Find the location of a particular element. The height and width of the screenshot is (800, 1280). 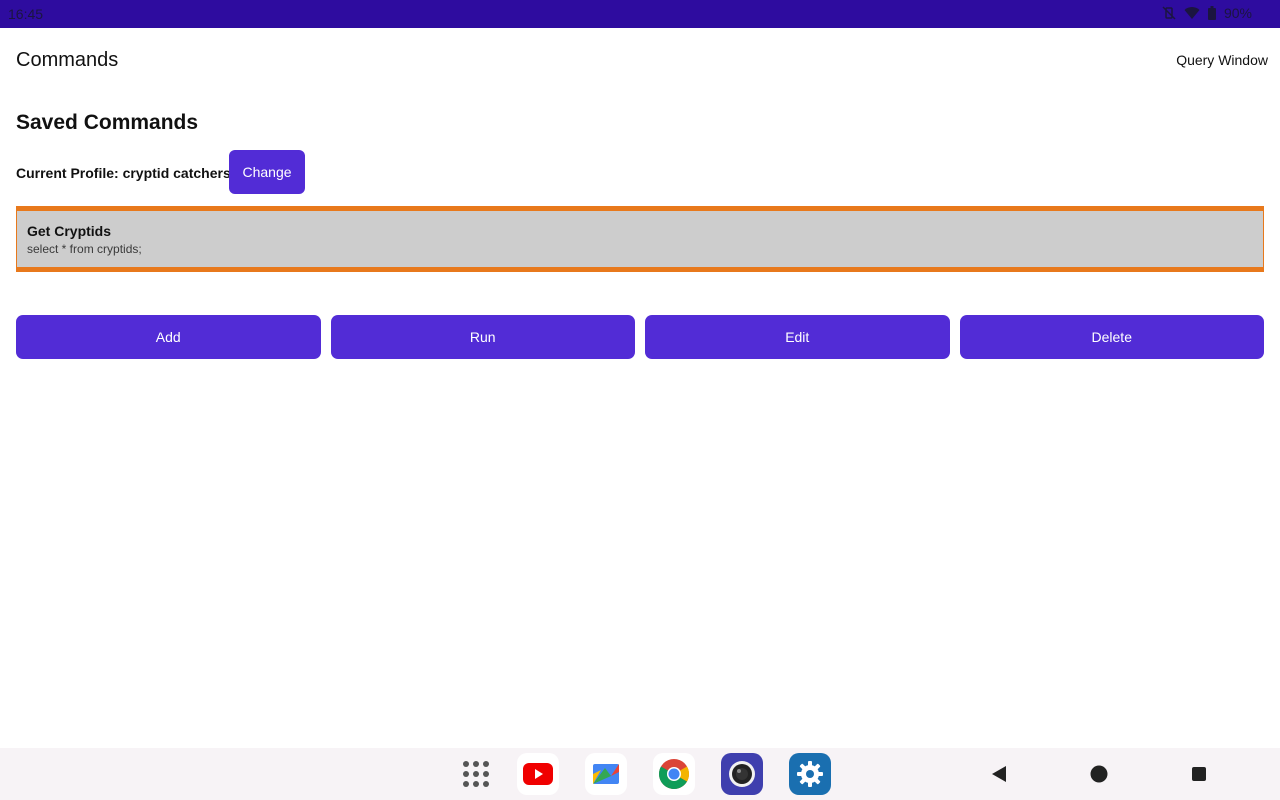

recents-icon is located at coordinates (1199, 774).